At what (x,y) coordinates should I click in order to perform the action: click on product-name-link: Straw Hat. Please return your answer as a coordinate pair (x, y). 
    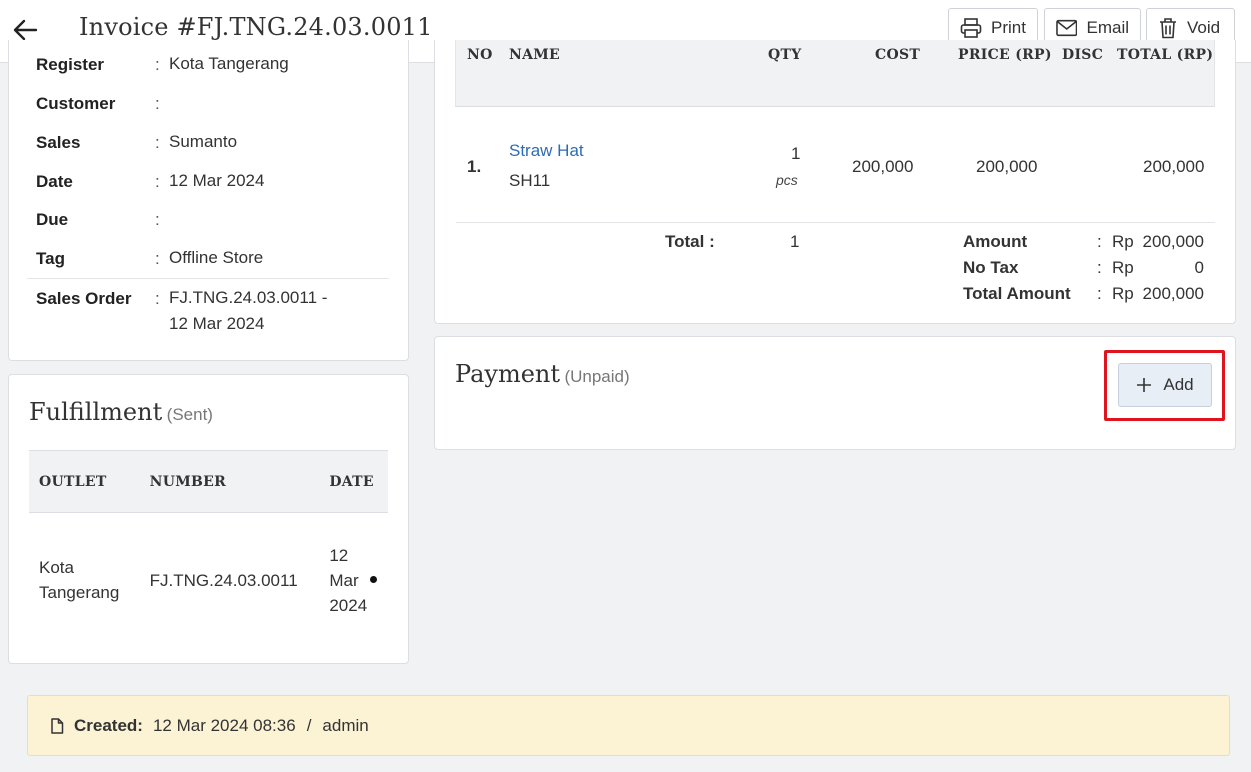
    Looking at the image, I should click on (546, 151).